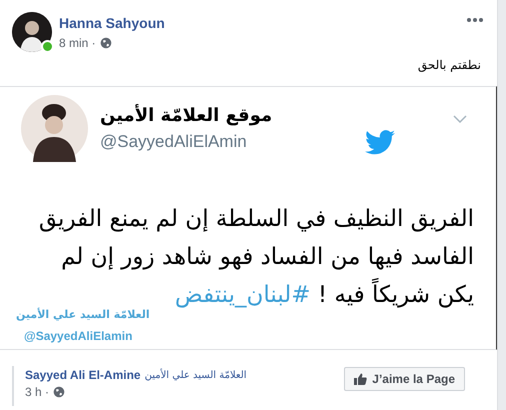 This screenshot has width=506, height=410. I want to click on post-time: 8 min ·, so click(77, 43).